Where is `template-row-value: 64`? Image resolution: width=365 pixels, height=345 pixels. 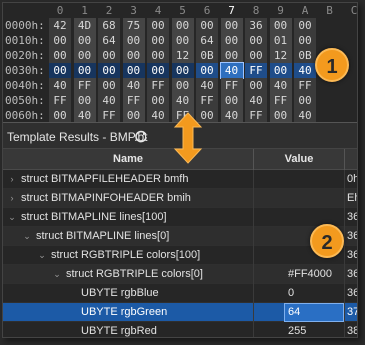 template-row-value: 64 is located at coordinates (294, 312).